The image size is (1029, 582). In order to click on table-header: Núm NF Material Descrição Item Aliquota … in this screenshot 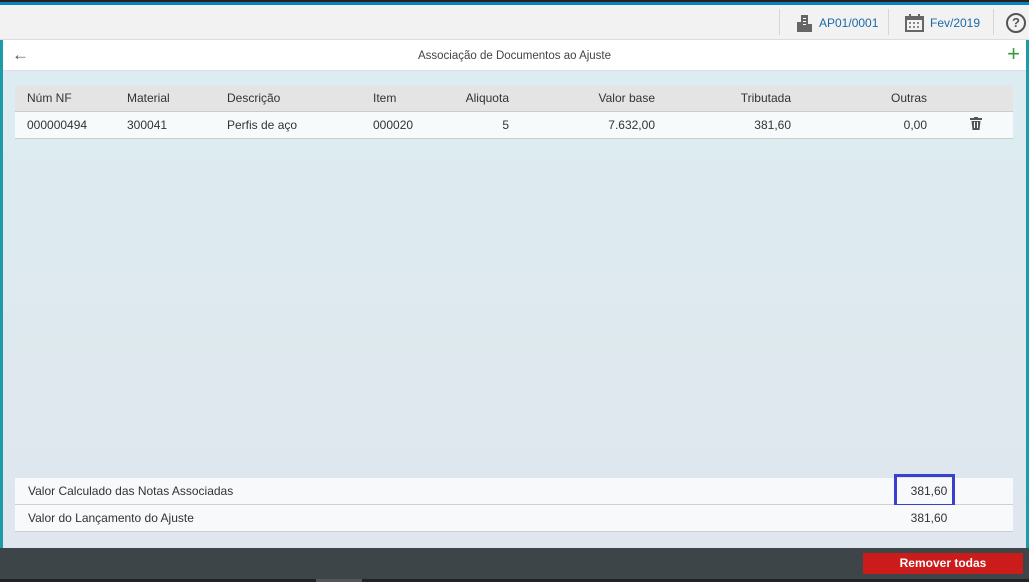, I will do `click(514, 98)`.